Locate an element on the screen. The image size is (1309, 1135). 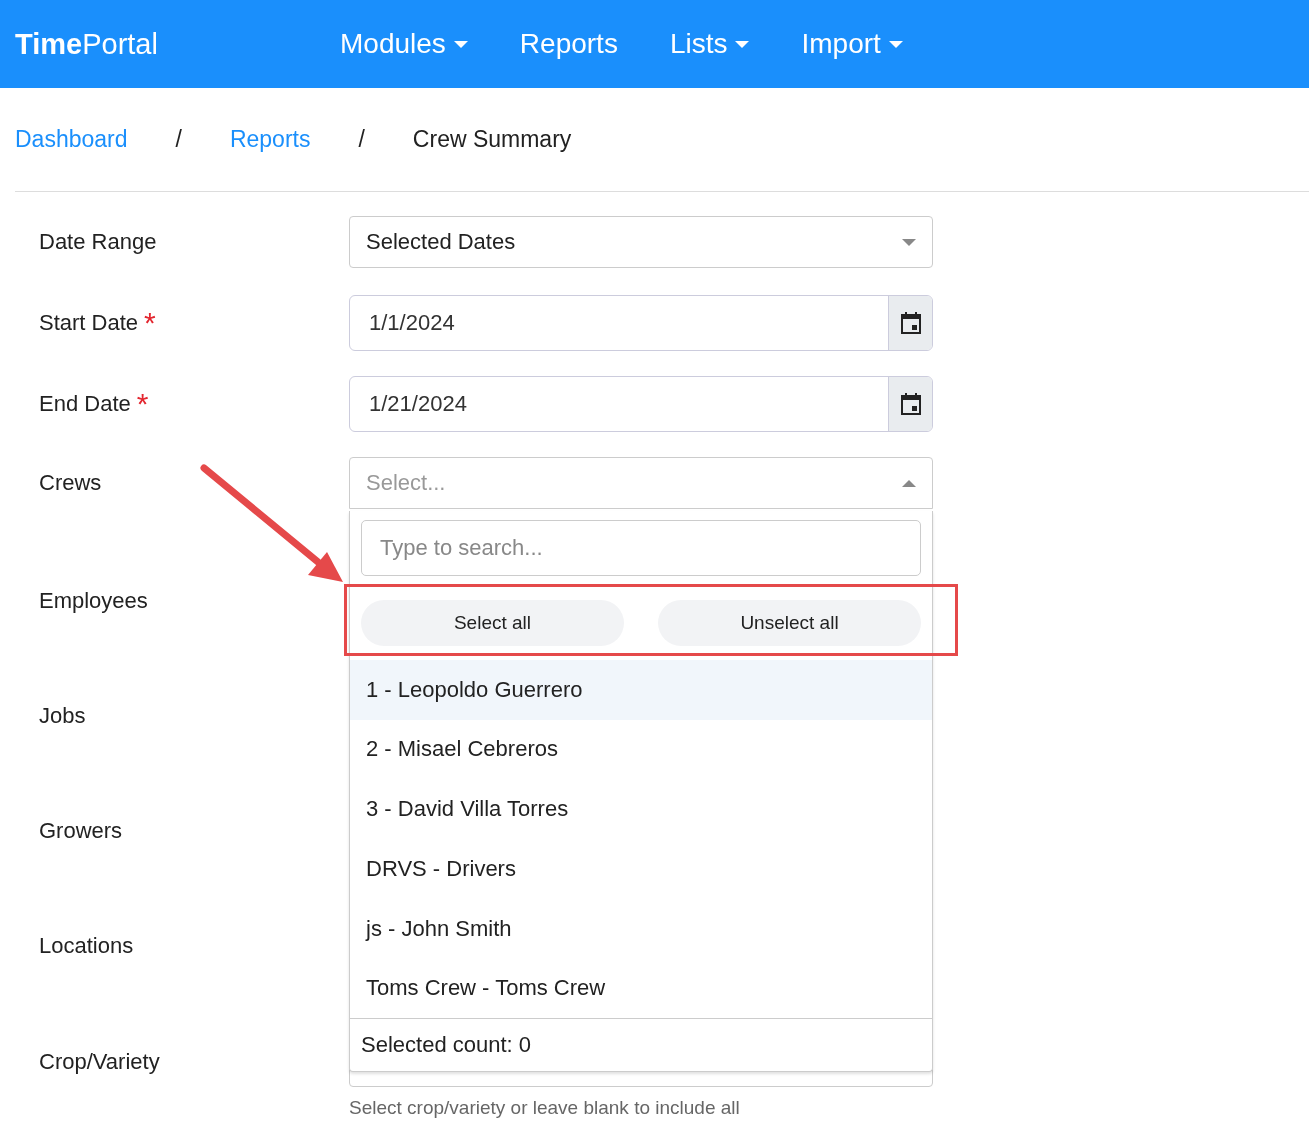
field-label: Crews is located at coordinates (70, 483).